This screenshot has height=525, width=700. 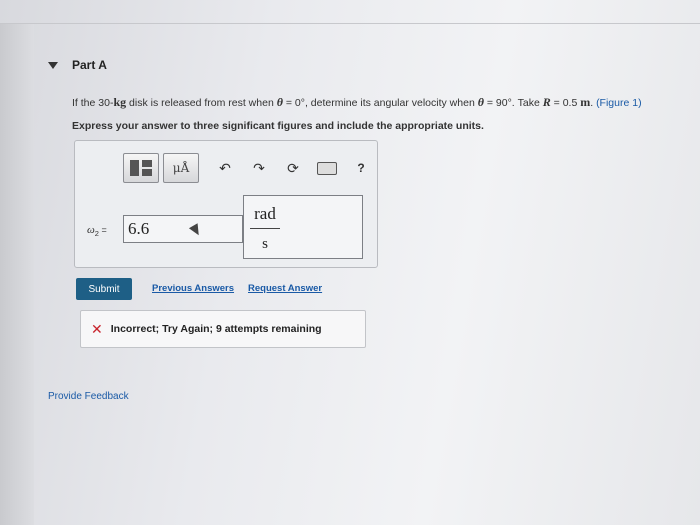 I want to click on units-button: μÅ, so click(x=181, y=168).